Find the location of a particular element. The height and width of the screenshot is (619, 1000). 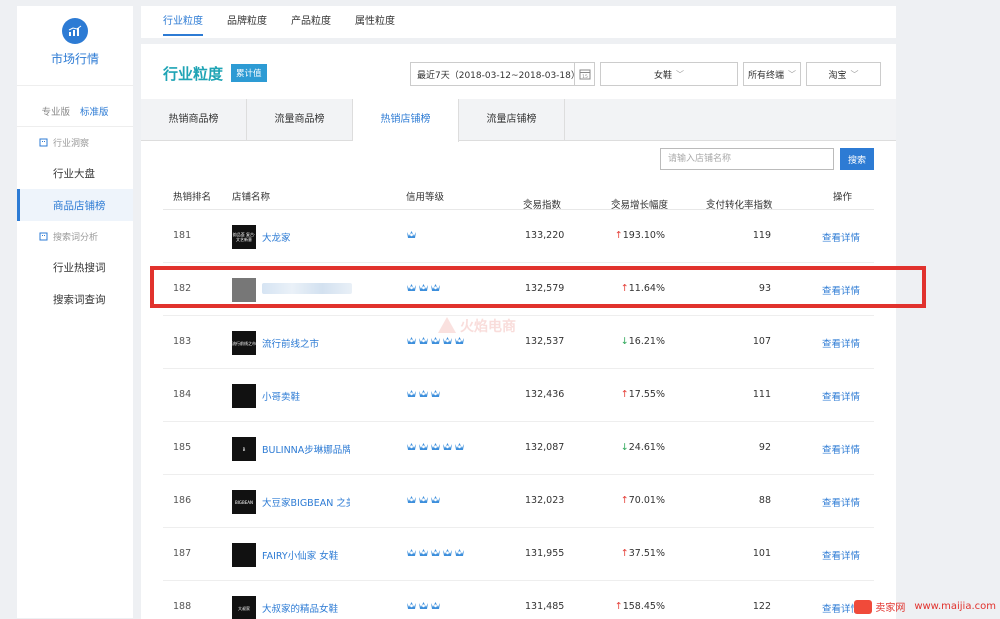

calendar-icon: 15 is located at coordinates (584, 74).